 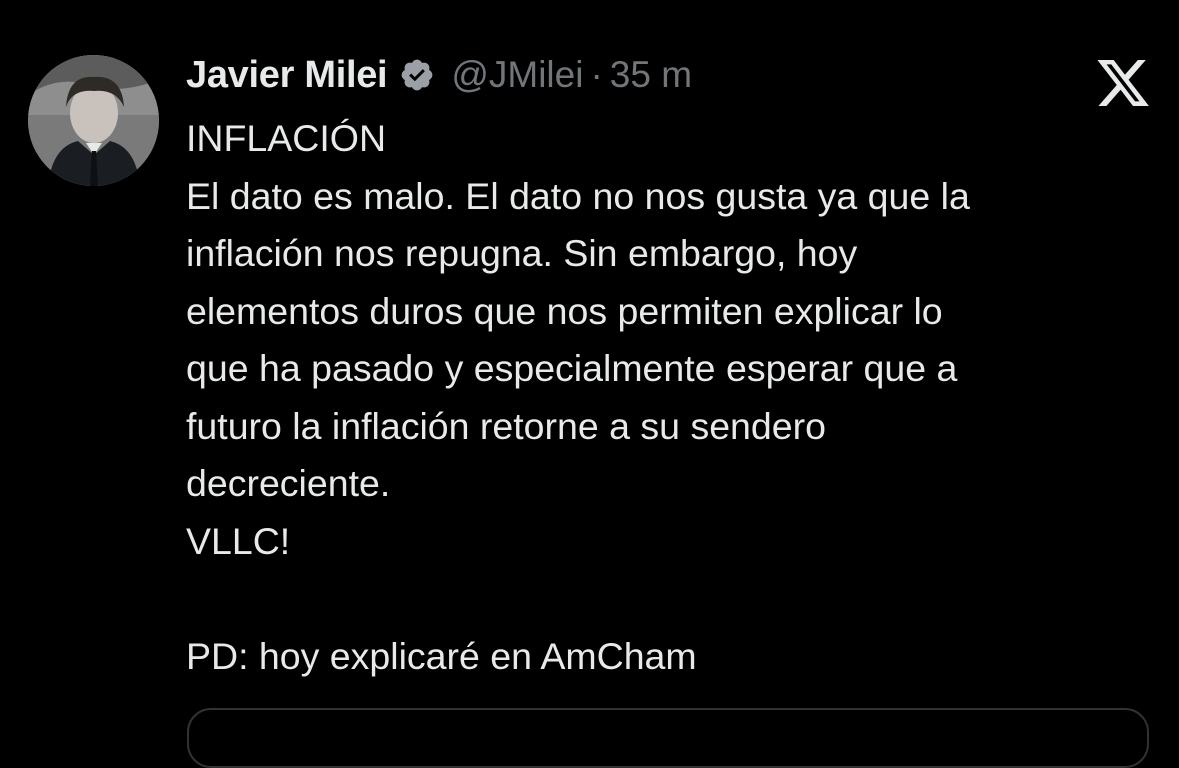 I want to click on timestamp: 35 m, so click(x=651, y=75).